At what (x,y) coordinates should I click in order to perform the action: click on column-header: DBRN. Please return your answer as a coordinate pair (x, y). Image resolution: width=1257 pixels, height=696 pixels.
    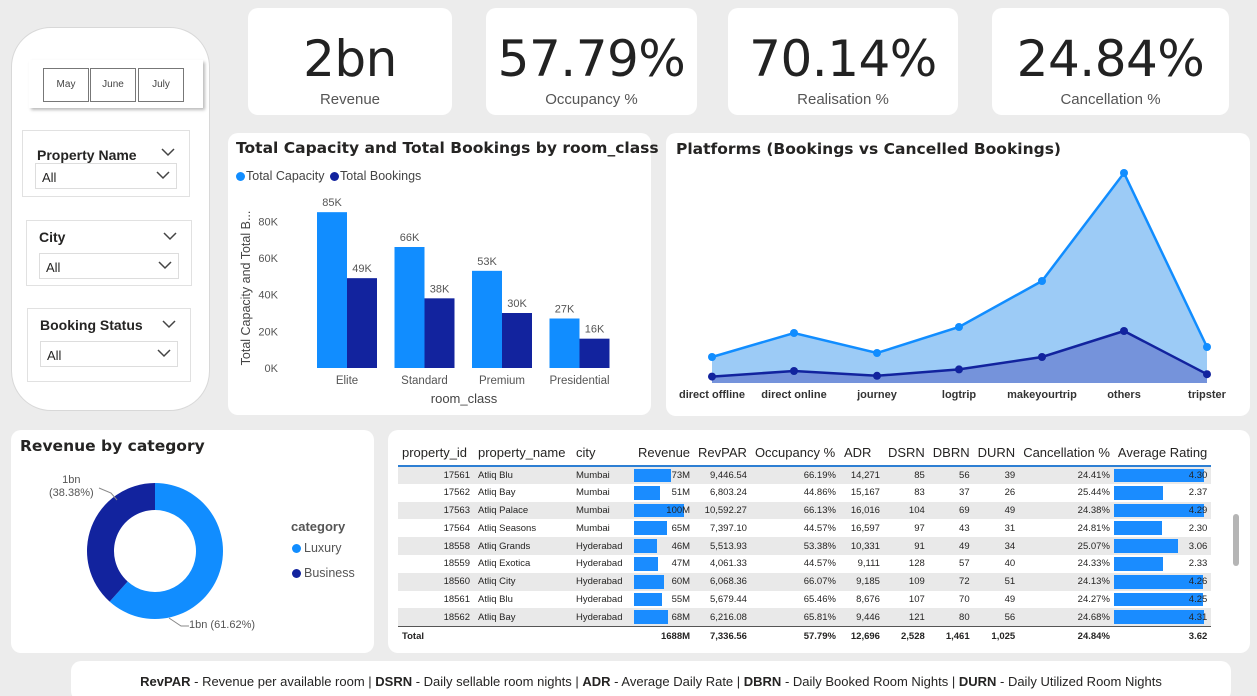
    Looking at the image, I should click on (951, 453).